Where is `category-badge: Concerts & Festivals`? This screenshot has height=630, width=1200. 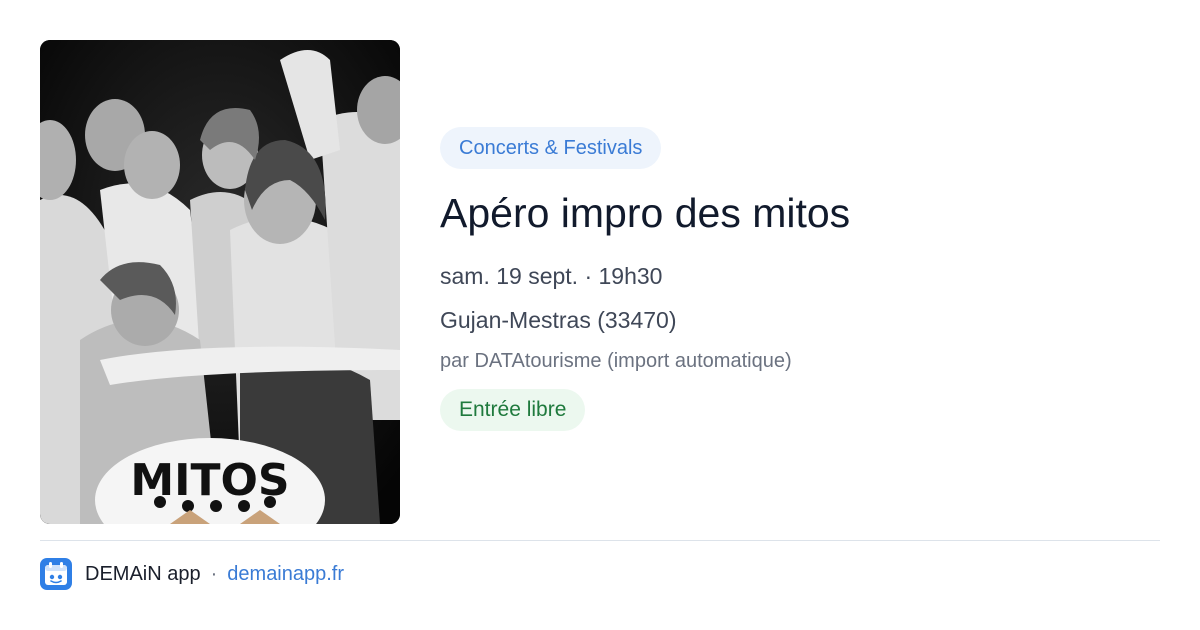 category-badge: Concerts & Festivals is located at coordinates (551, 148).